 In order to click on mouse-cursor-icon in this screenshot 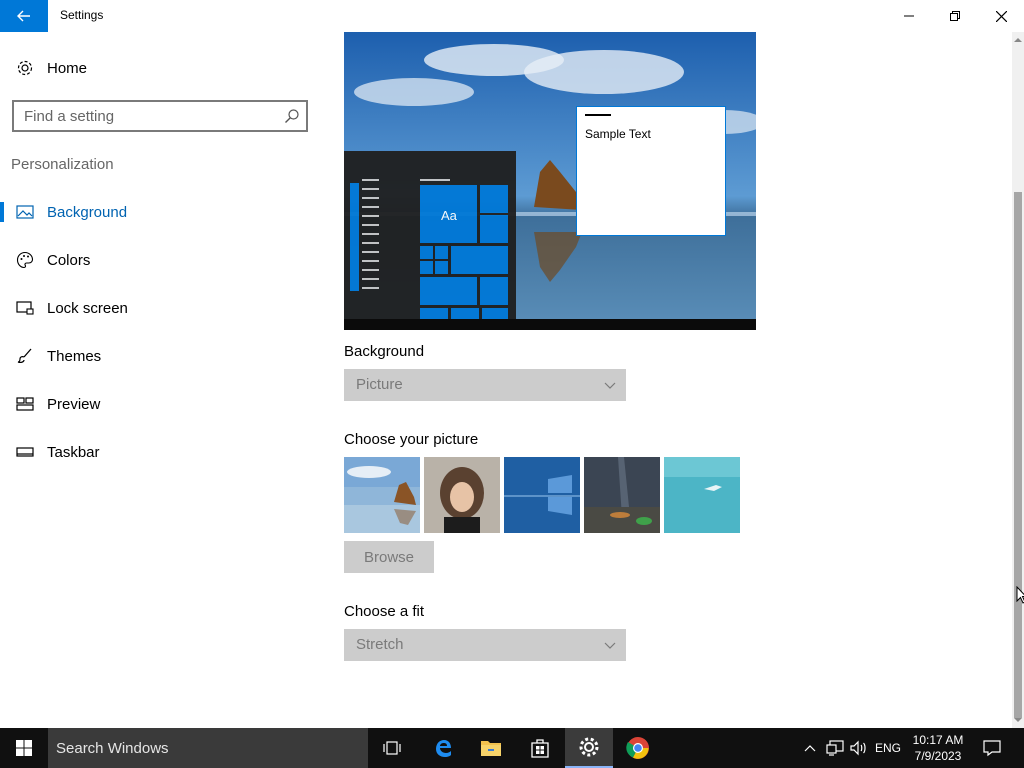, I will do `click(1020, 595)`.